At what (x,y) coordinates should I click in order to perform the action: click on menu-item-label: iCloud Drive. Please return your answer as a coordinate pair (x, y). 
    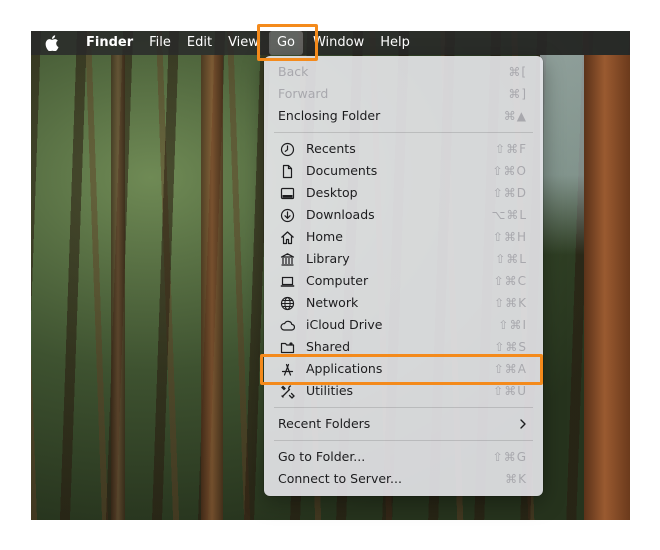
    Looking at the image, I should click on (344, 324).